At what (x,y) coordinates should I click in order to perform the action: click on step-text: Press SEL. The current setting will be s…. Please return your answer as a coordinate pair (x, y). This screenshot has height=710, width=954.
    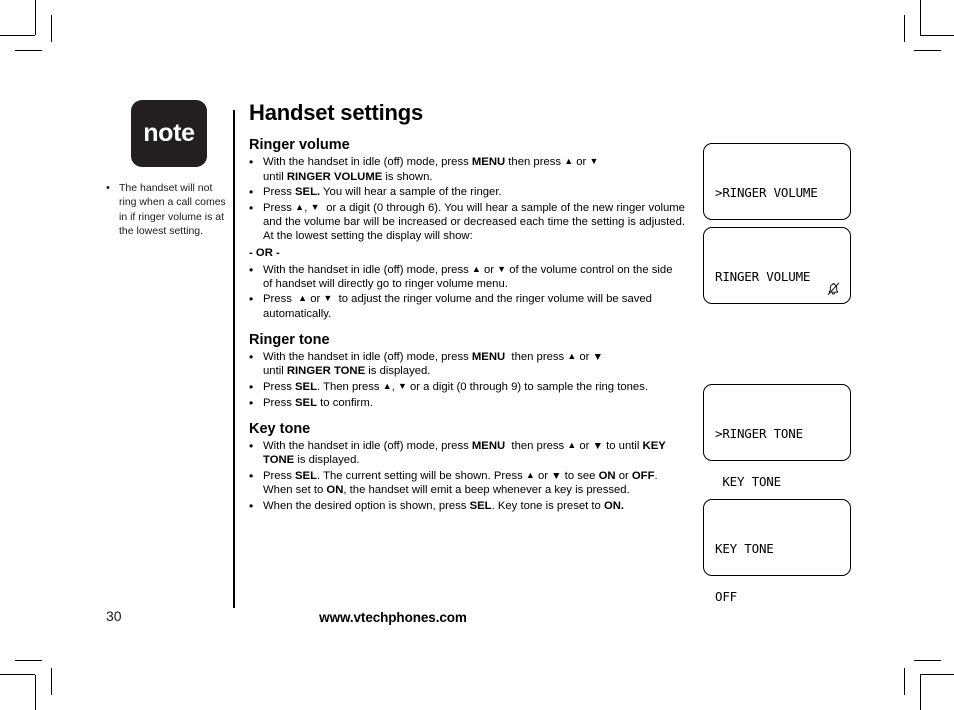
    Looking at the image, I should click on (460, 483).